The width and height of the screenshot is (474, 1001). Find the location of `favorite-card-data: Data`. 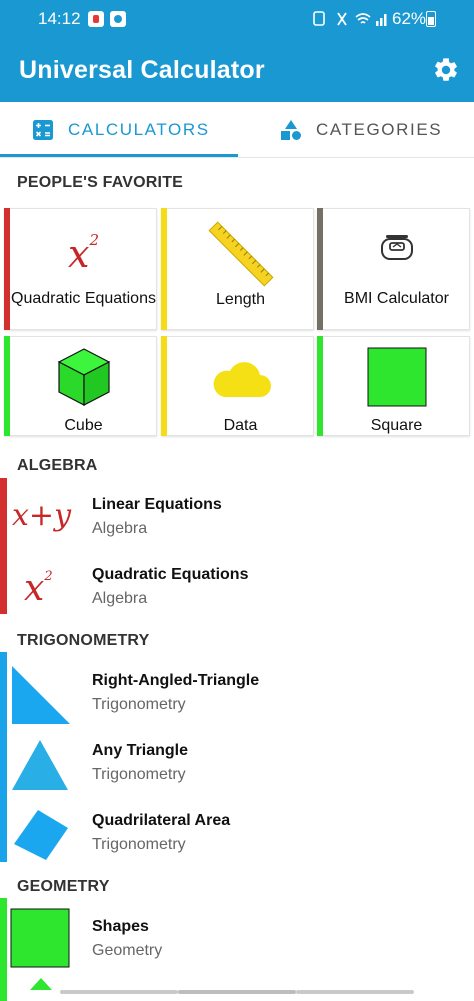

favorite-card-data: Data is located at coordinates (237, 386).